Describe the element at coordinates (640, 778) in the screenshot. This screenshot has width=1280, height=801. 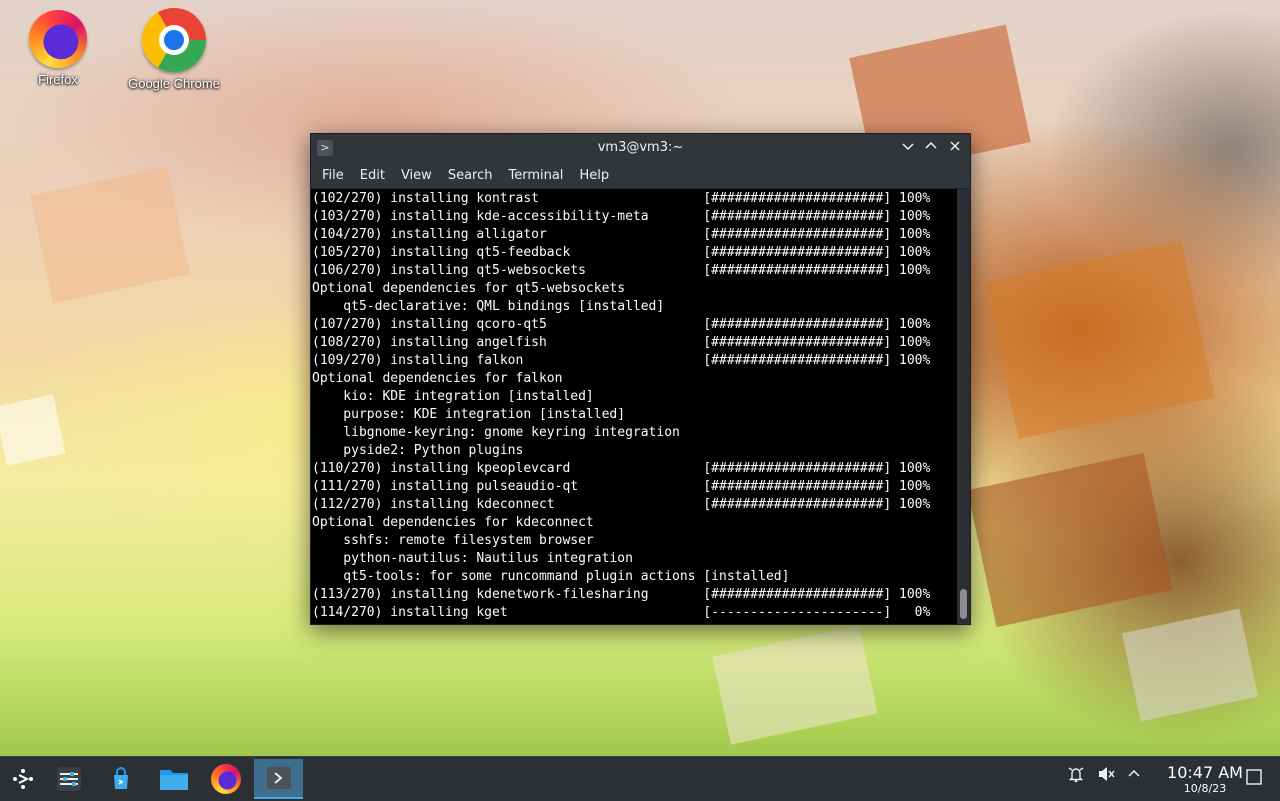
I see `taskbar: 10:47 AM 10/8/23` at that location.